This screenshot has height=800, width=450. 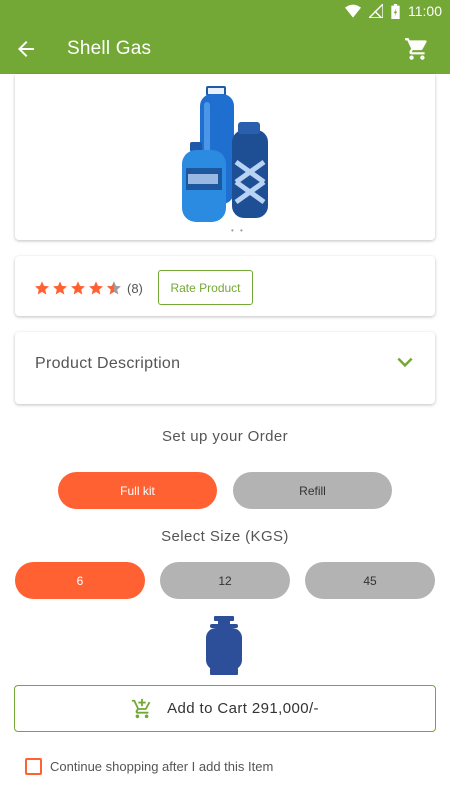 What do you see at coordinates (224, 645) in the screenshot?
I see `gas-cylinder-icon` at bounding box center [224, 645].